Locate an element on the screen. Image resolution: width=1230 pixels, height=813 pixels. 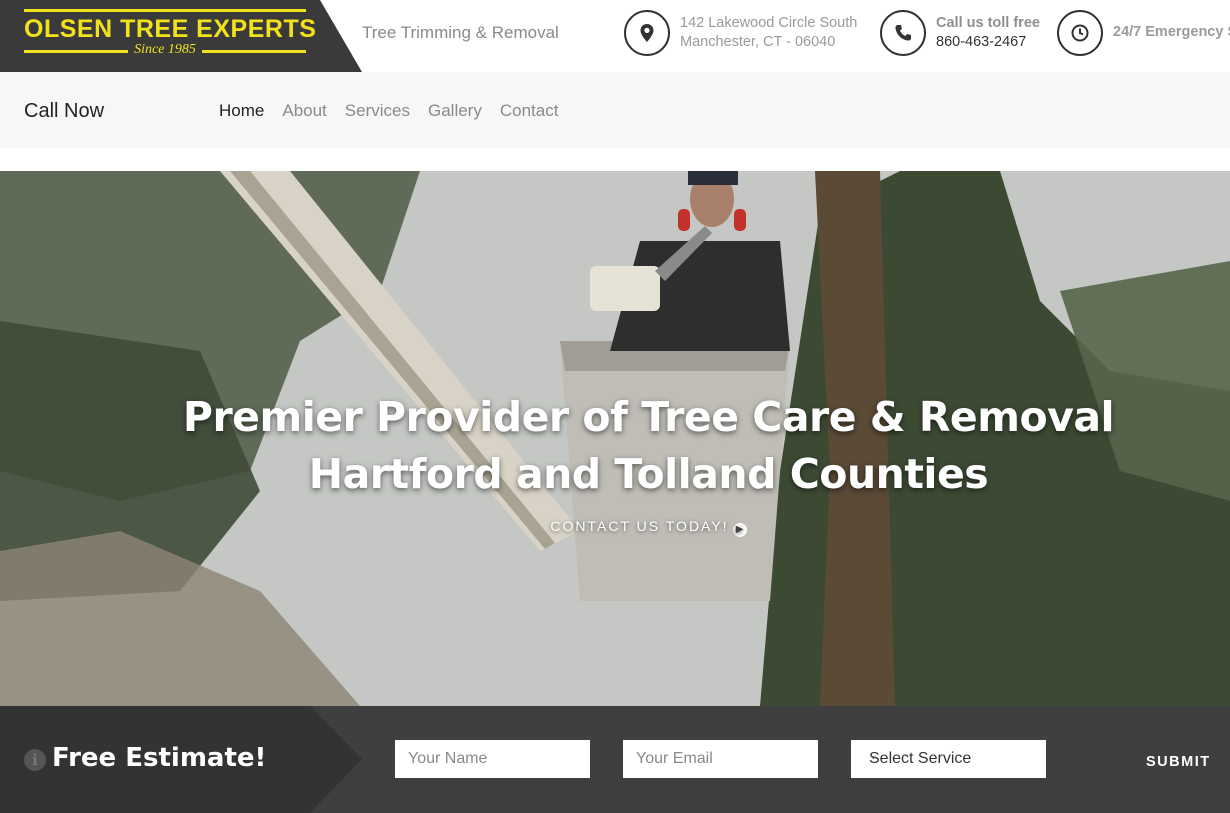
hero-title-line2: Hartford and Tolland Counties is located at coordinates (648, 474).